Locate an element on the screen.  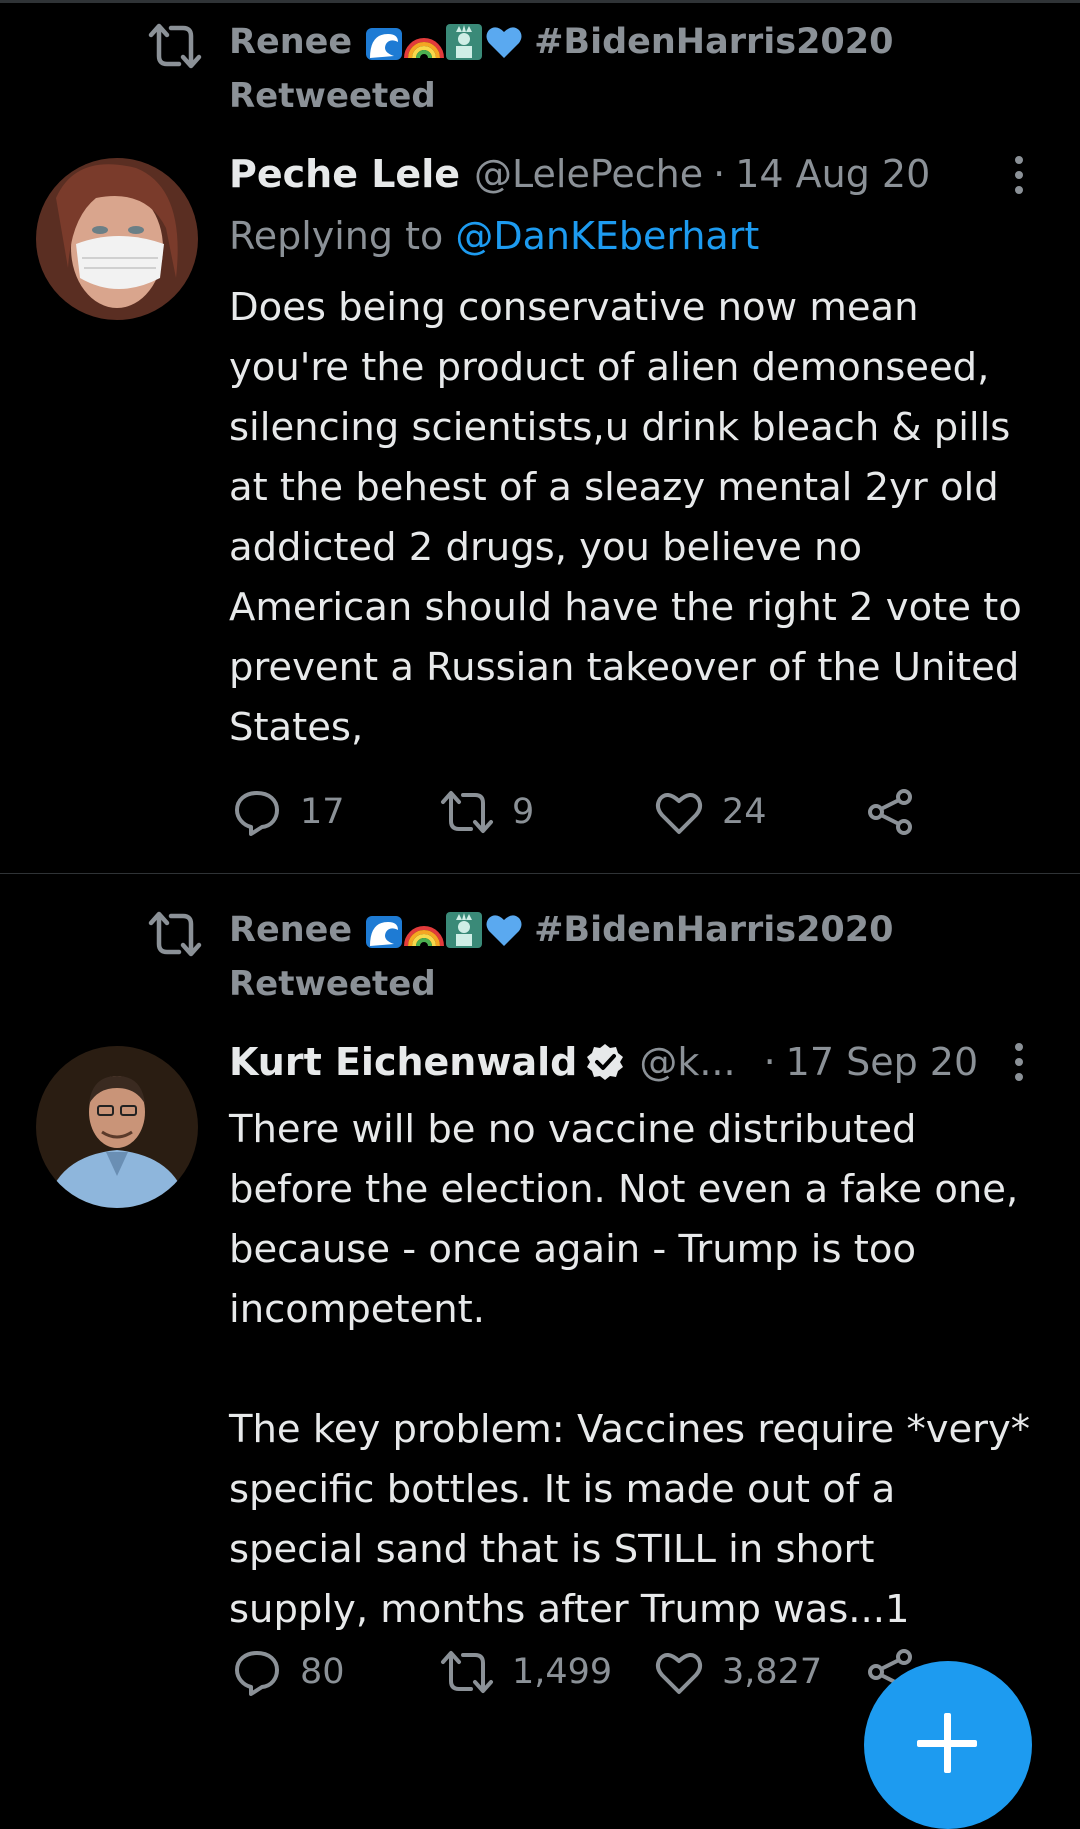
like-count: 3,827 is located at coordinates (772, 1672).